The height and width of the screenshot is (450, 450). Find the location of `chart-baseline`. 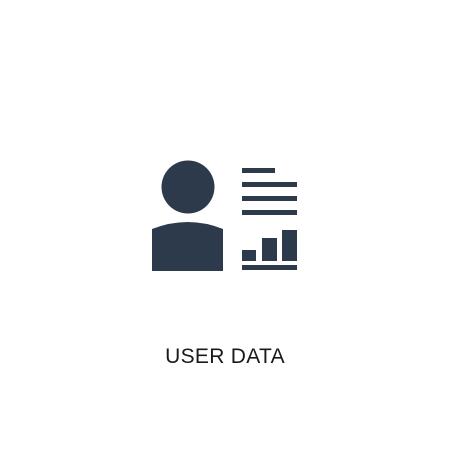

chart-baseline is located at coordinates (269, 267).